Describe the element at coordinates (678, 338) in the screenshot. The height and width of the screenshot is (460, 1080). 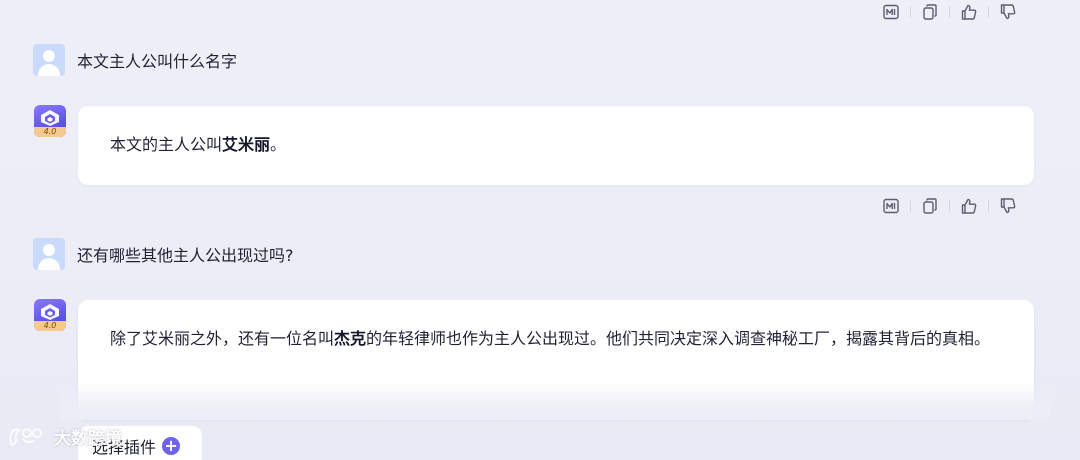
I see `answer-text-segment: 的年轻律师也作为主人公出现过。他们共同决定深入调查神秘工厂，揭露其背后的真相。` at that location.